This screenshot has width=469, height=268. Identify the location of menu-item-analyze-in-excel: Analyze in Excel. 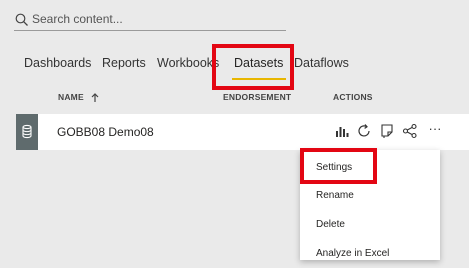
(370, 254).